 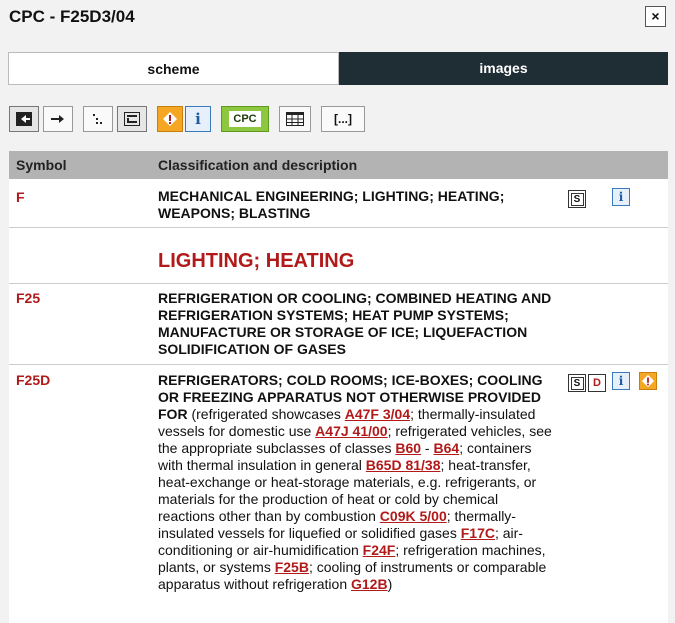 What do you see at coordinates (413, 516) in the screenshot?
I see `reference-link: C09K 5/00` at bounding box center [413, 516].